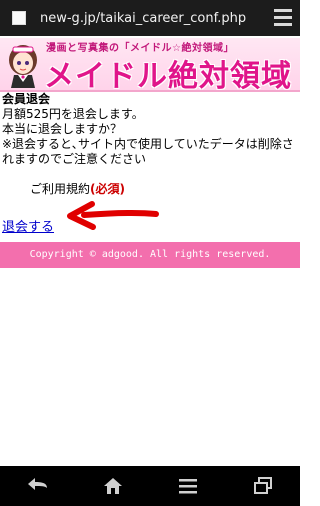 Image resolution: width=320 pixels, height=506 pixels. What do you see at coordinates (28, 225) in the screenshot?
I see `withdraw-link: 退会する` at bounding box center [28, 225].